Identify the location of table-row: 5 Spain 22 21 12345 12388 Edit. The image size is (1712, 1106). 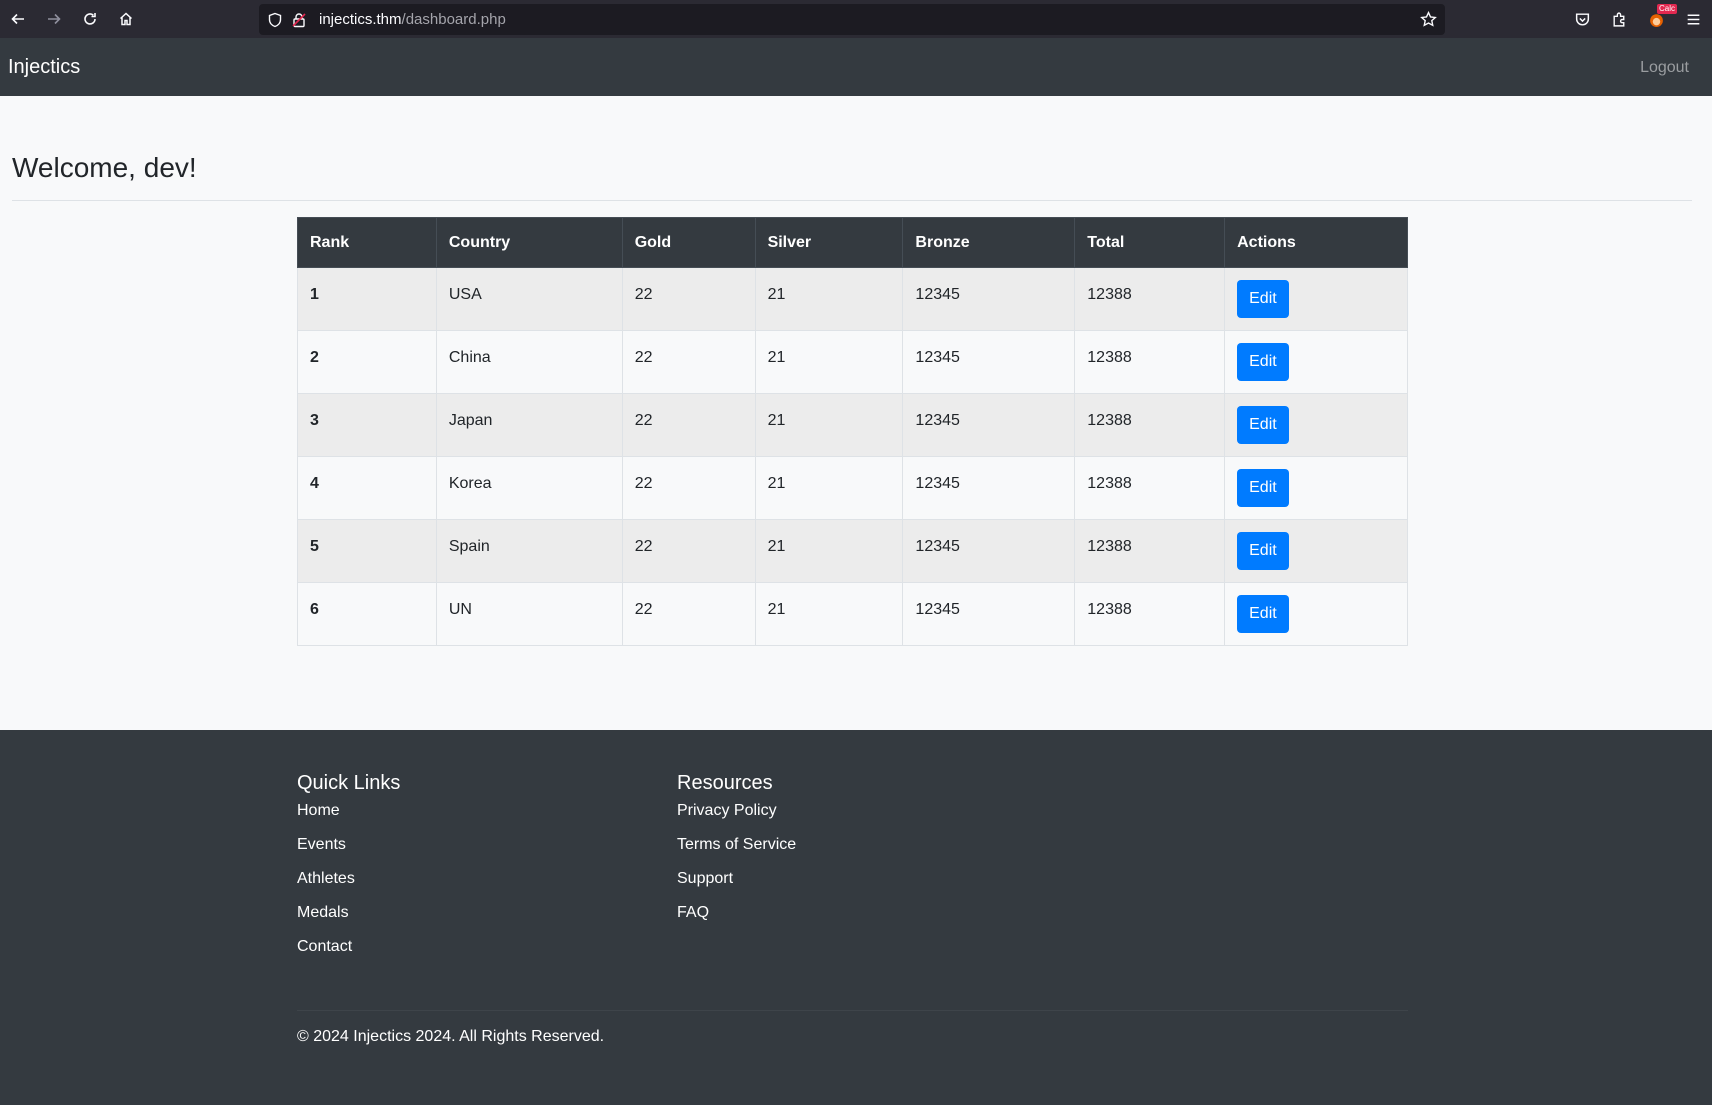
(852, 551).